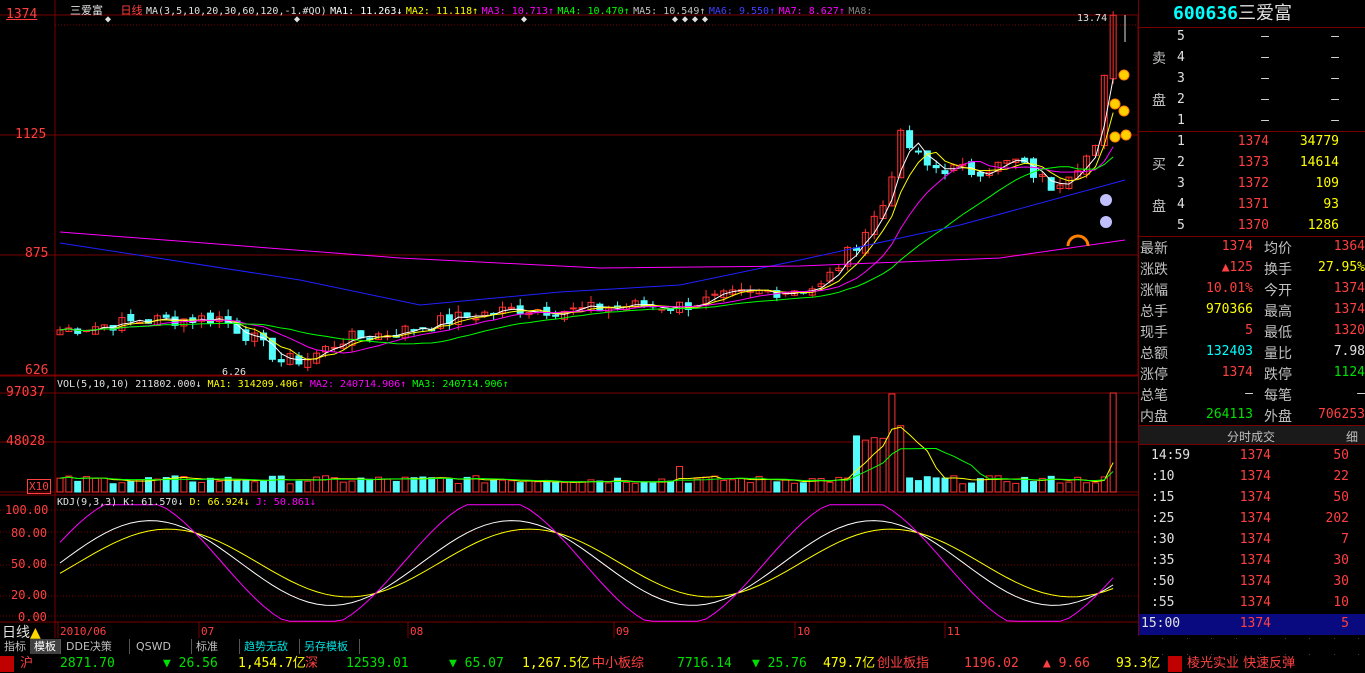 The width and height of the screenshot is (1365, 673). What do you see at coordinates (86, 10) in the screenshot?
I see `stock-name: 三爱富` at bounding box center [86, 10].